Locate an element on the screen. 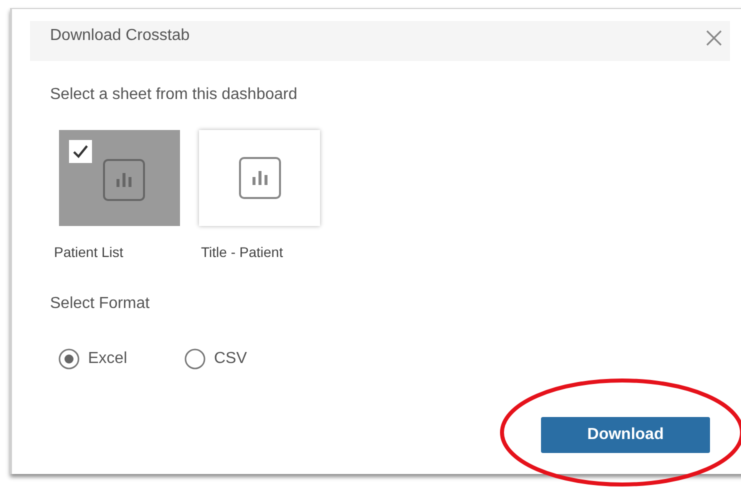 The width and height of the screenshot is (741, 489). radio-option: CSV is located at coordinates (215, 359).